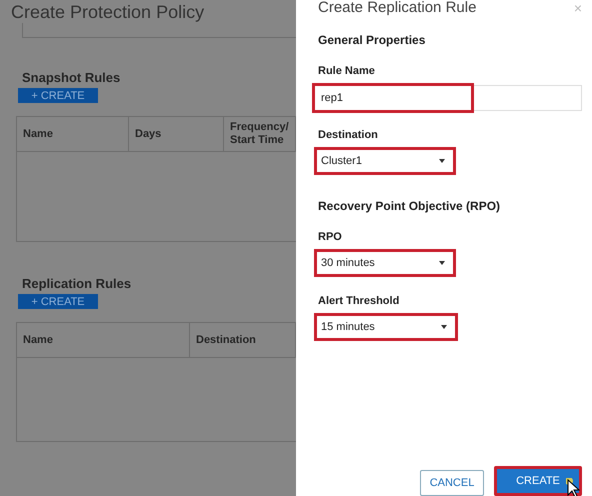 Image resolution: width=592 pixels, height=496 pixels. I want to click on column-header: Days, so click(148, 134).